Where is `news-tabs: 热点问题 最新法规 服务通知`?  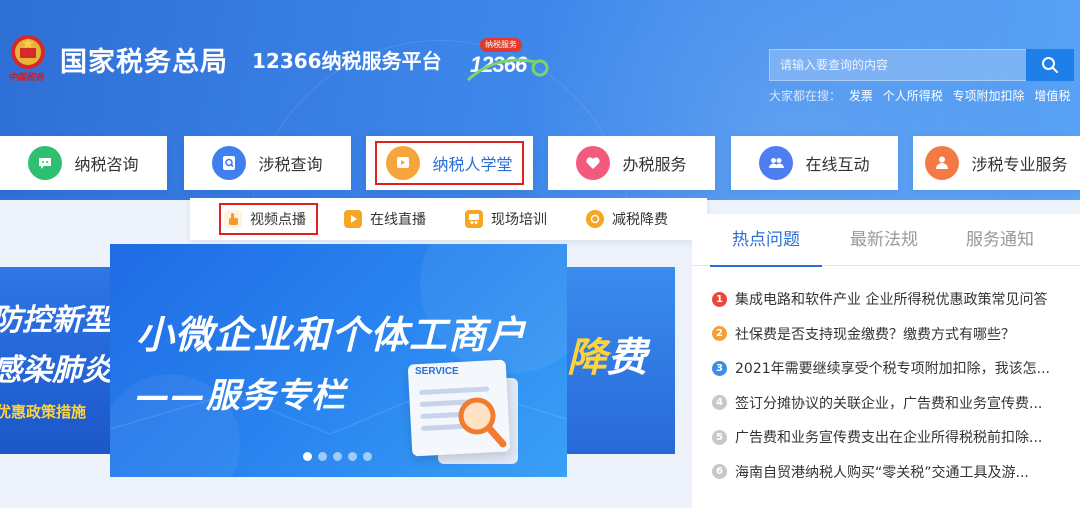
news-tabs: 热点问题 最新法规 服务通知 is located at coordinates (886, 240).